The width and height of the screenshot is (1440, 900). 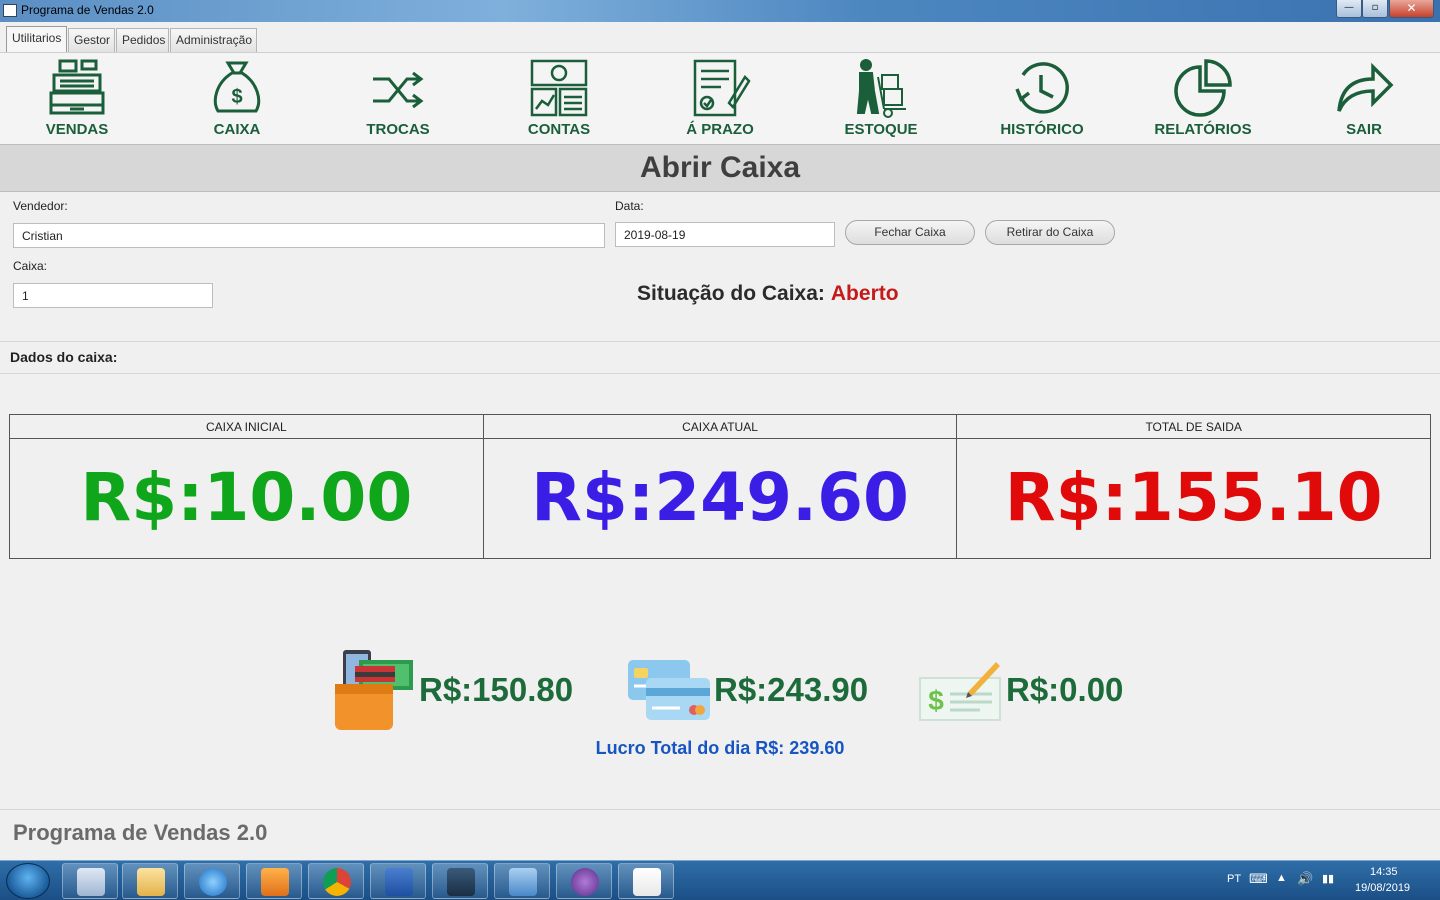 What do you see at coordinates (309, 235) in the screenshot?
I see `vendedor-field: Cristian` at bounding box center [309, 235].